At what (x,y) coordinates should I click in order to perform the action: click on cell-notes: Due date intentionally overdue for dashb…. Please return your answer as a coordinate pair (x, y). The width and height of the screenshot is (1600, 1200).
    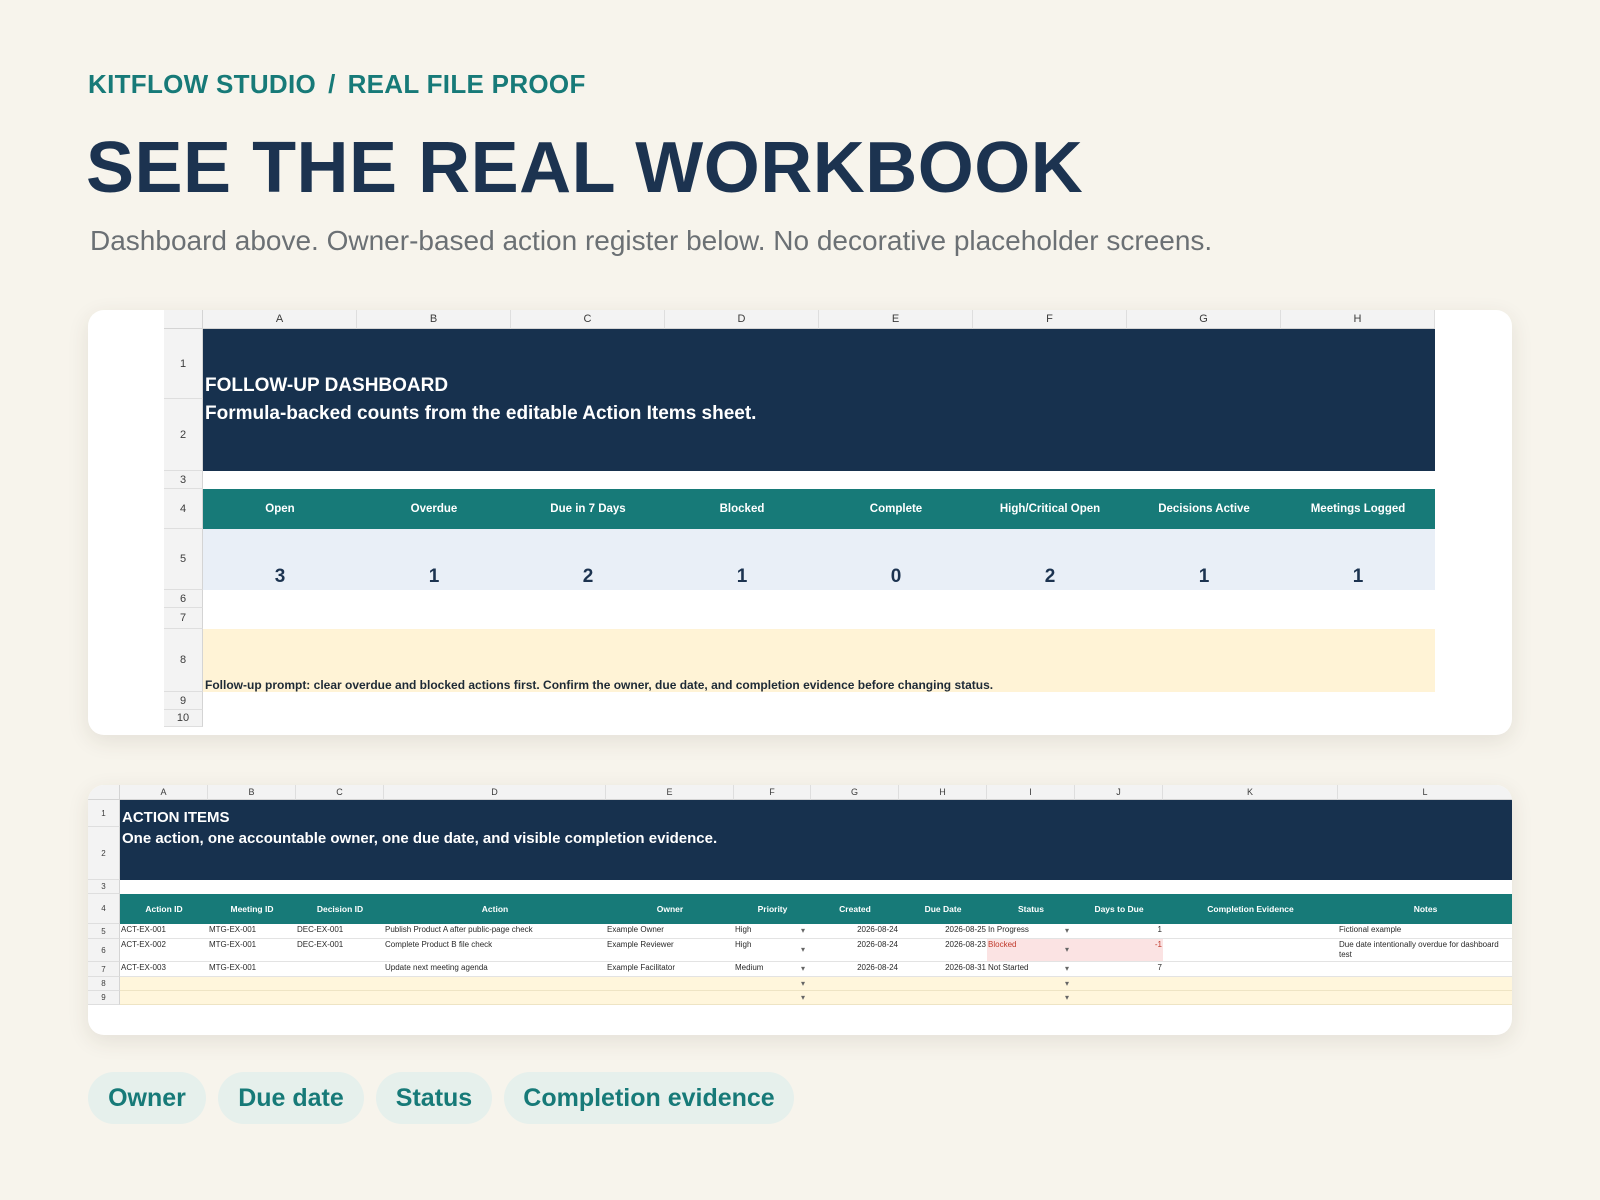
    Looking at the image, I should click on (1425, 950).